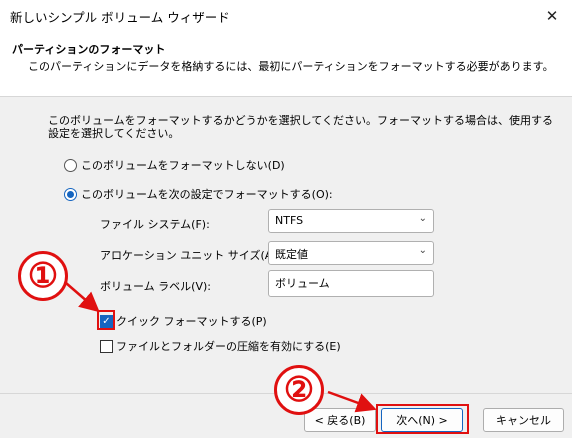 This screenshot has height=438, width=572. Describe the element at coordinates (82, 297) in the screenshot. I see `annotation-arrow-one` at that location.